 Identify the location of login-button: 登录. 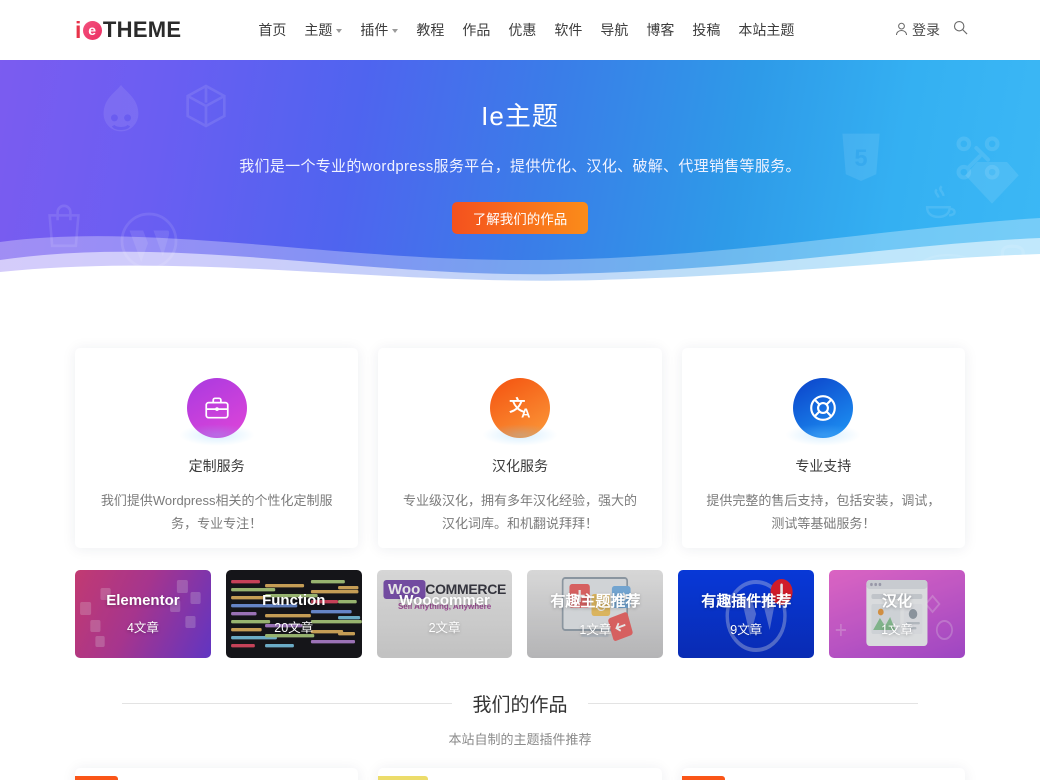
(917, 30).